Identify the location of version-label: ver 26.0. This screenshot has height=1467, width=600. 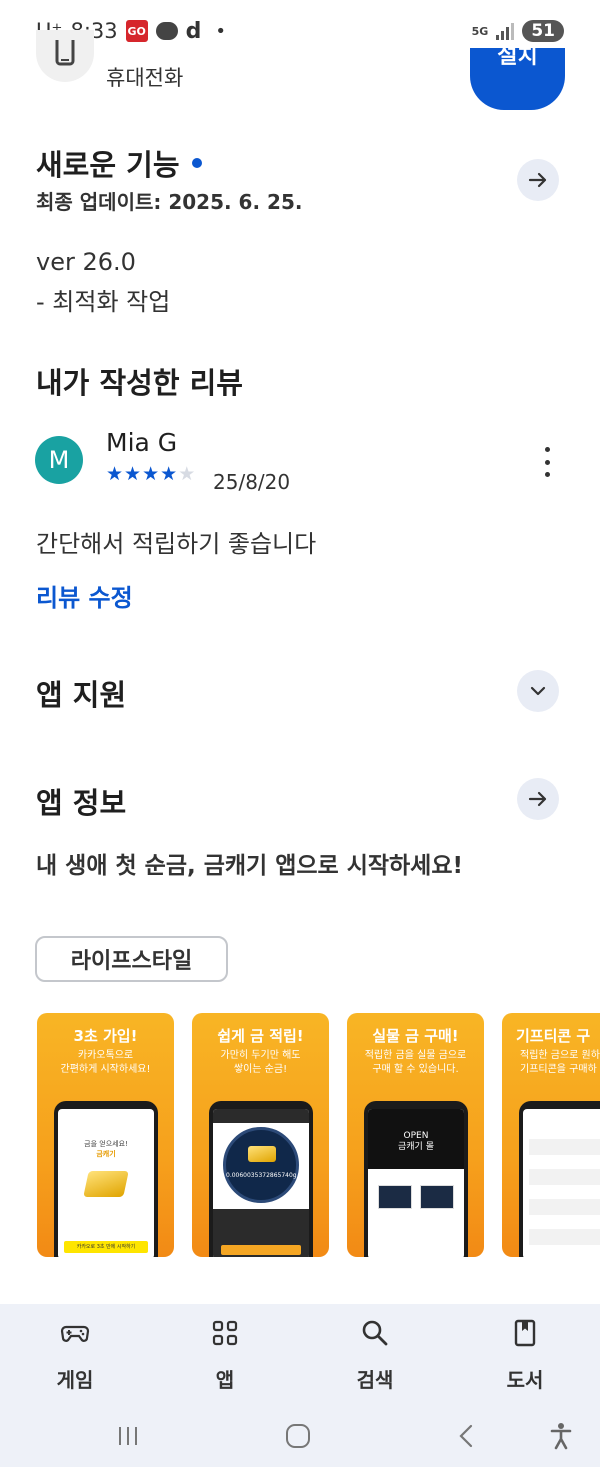
(86, 262).